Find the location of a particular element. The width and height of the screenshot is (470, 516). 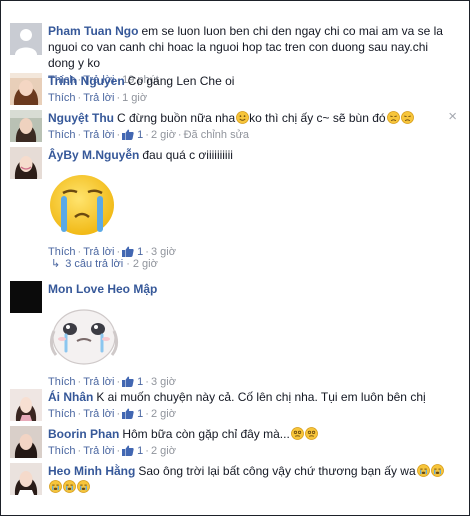

close-icon: × is located at coordinates (452, 116).